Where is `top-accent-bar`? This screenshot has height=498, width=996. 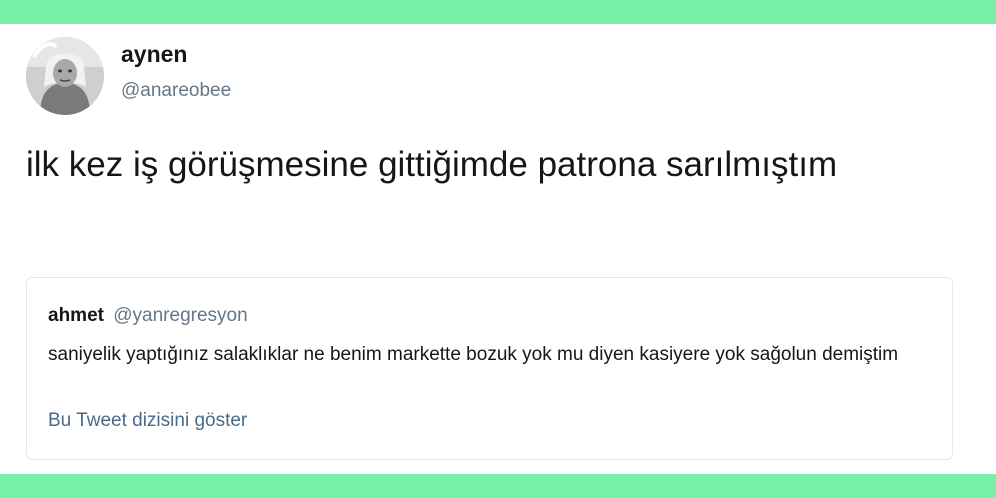 top-accent-bar is located at coordinates (498, 12).